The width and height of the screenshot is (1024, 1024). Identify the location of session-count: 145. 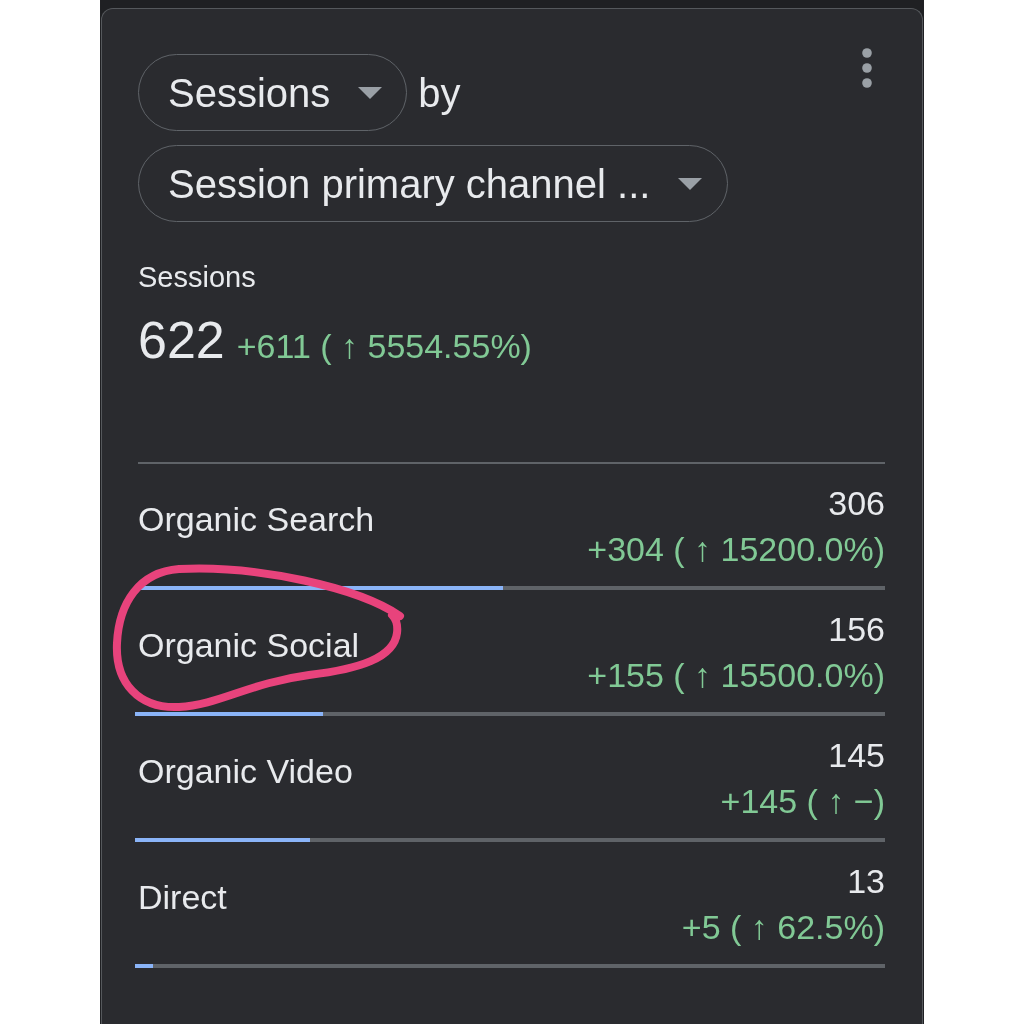
(856, 755).